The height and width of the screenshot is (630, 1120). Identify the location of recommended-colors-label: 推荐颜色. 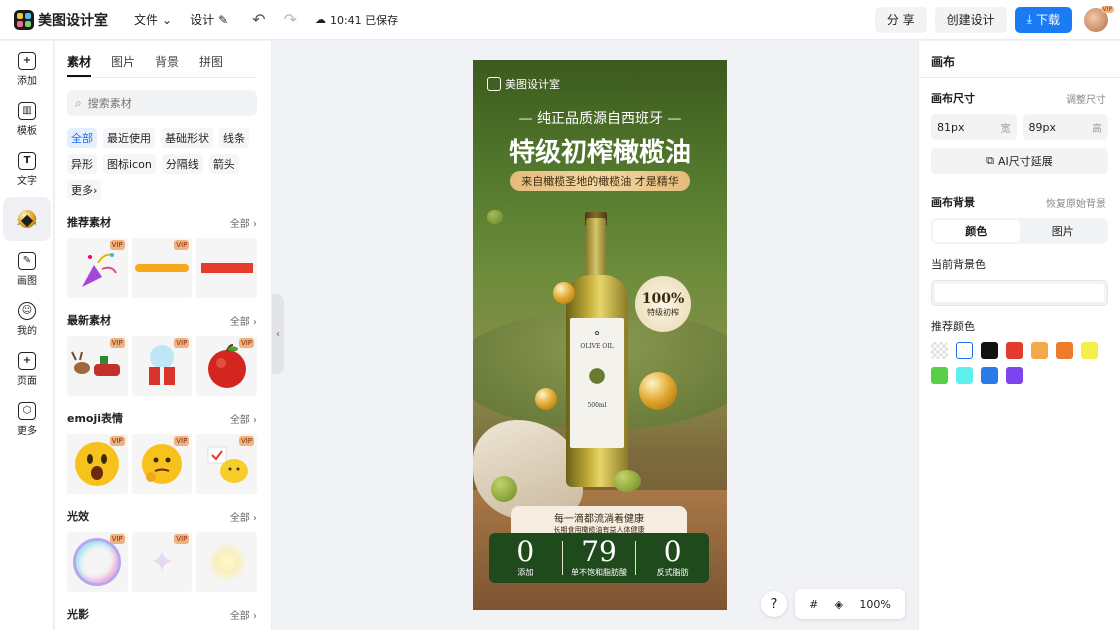
(953, 326).